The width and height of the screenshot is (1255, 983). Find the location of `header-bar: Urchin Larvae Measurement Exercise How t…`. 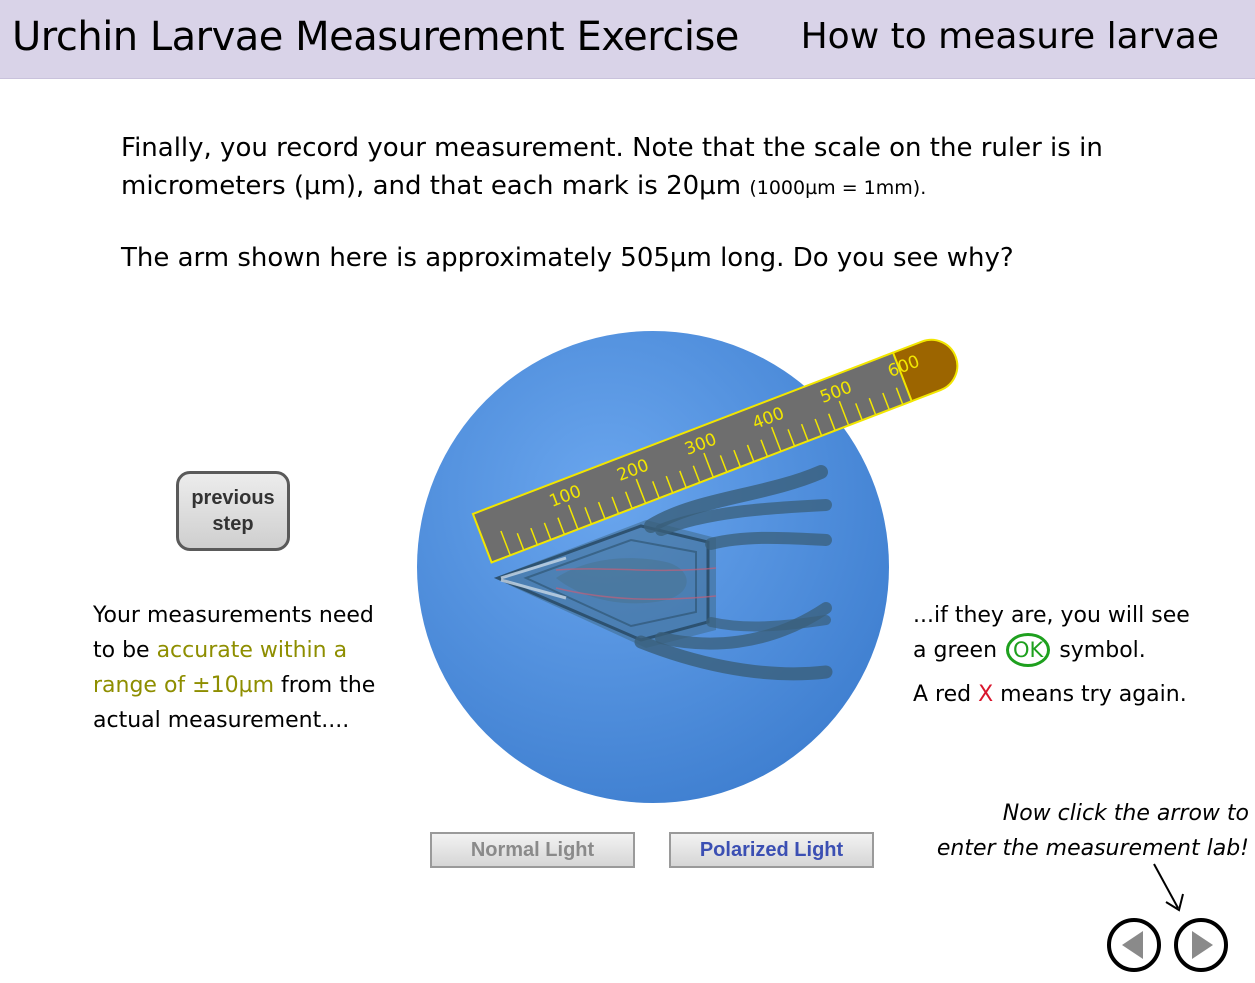

header-bar: Urchin Larvae Measurement Exercise How t… is located at coordinates (627, 39).